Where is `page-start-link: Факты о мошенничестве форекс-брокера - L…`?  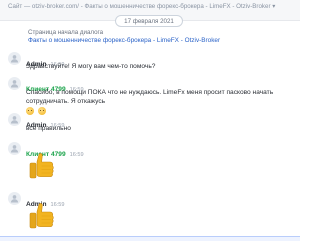 page-start-link: Факты о мошенничестве форекс-брокера - L… is located at coordinates (124, 40).